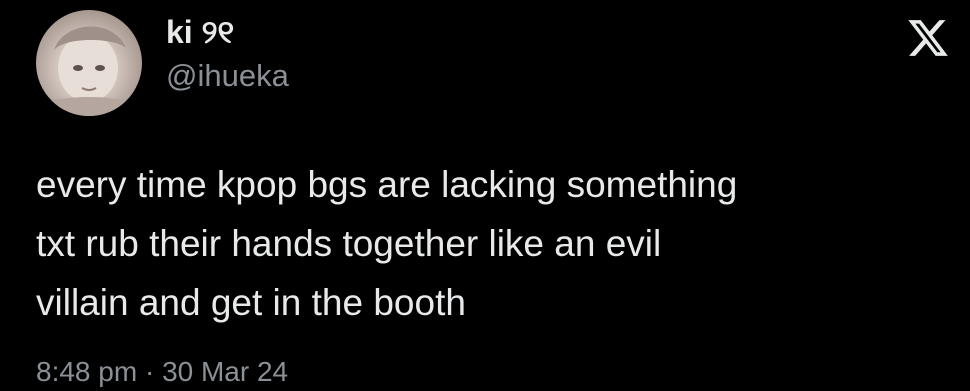 The image size is (970, 391). I want to click on avatar-image-icon, so click(89, 71).